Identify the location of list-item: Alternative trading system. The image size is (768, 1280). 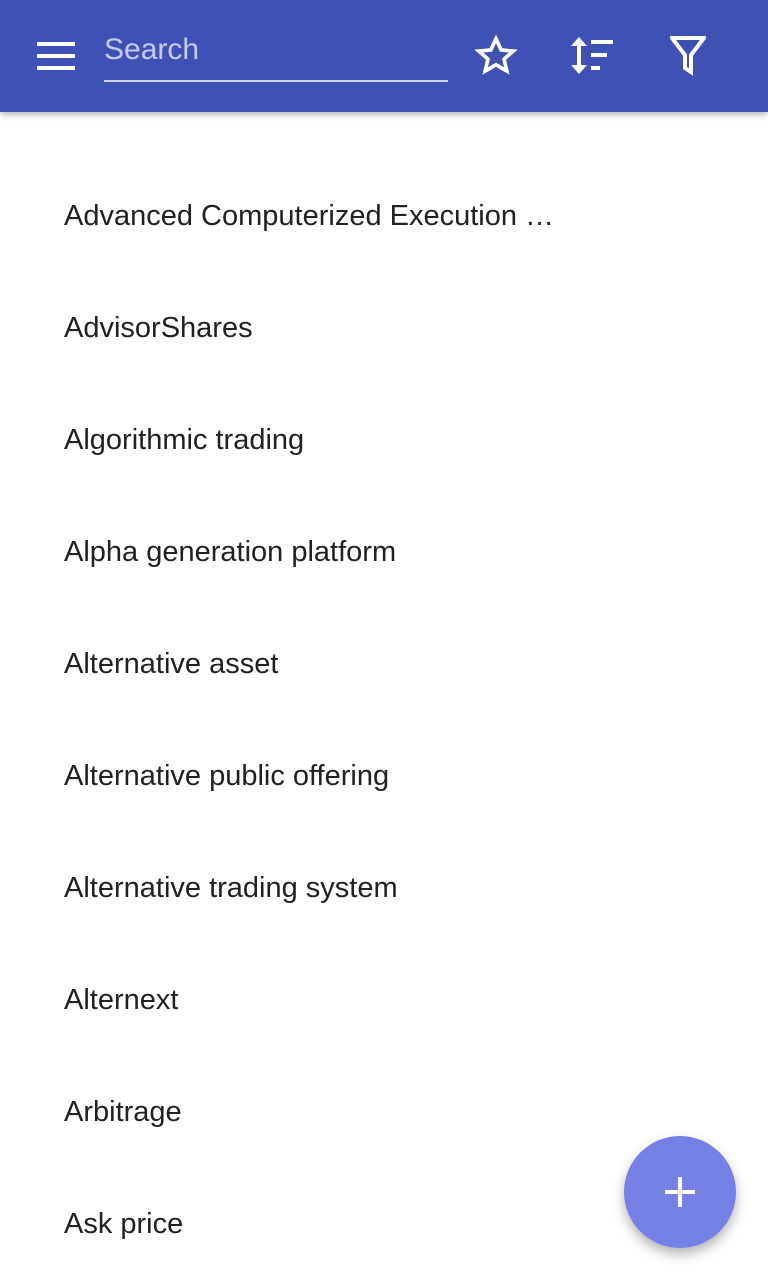
(384, 888).